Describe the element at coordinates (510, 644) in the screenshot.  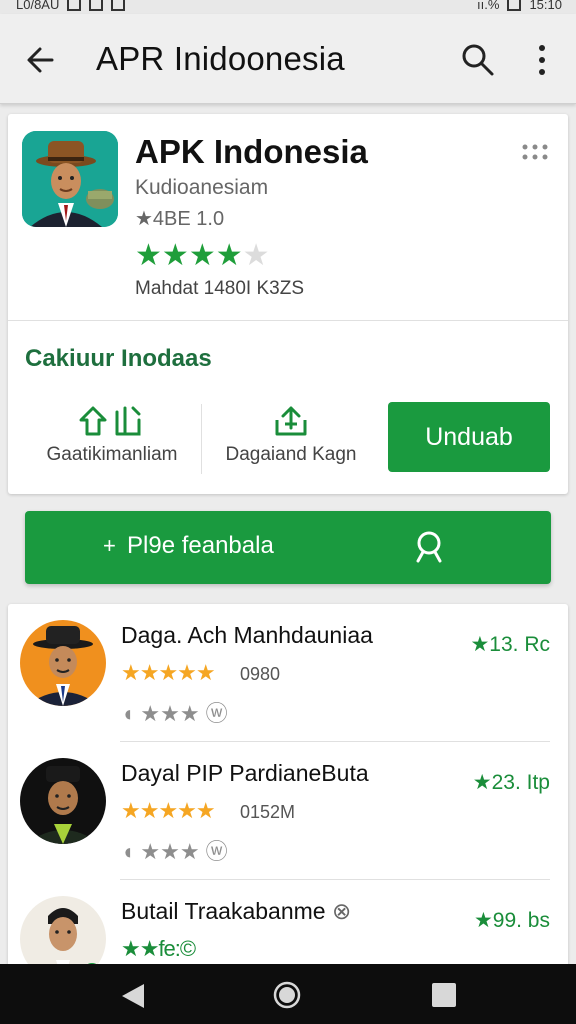
I see `item-rating: ★13. Rc` at that location.